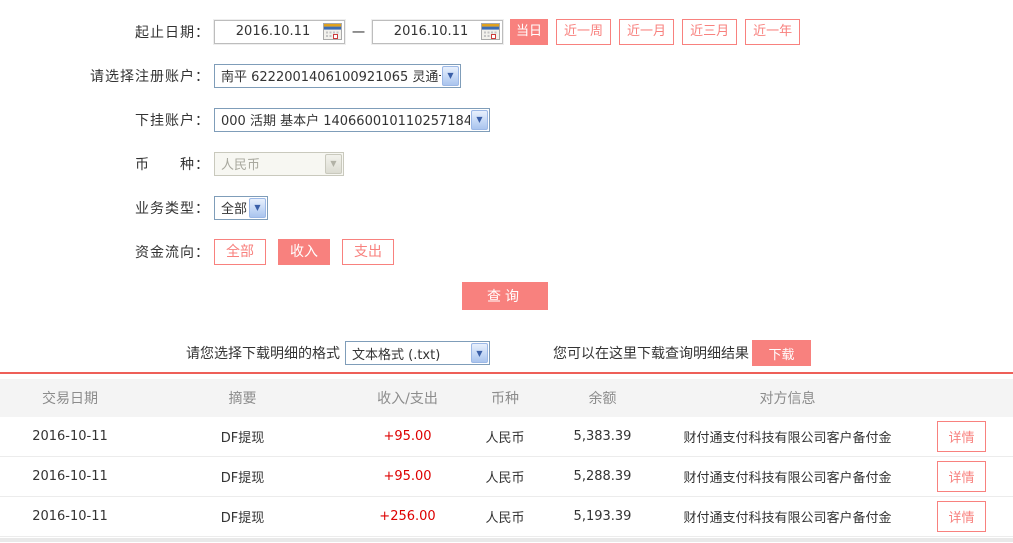 This screenshot has width=1013, height=543. I want to click on currency-value: 人民币, so click(241, 165).